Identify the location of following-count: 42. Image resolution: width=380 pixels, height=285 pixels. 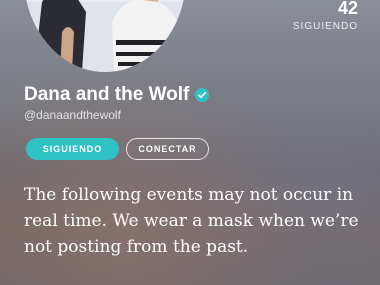
(347, 9).